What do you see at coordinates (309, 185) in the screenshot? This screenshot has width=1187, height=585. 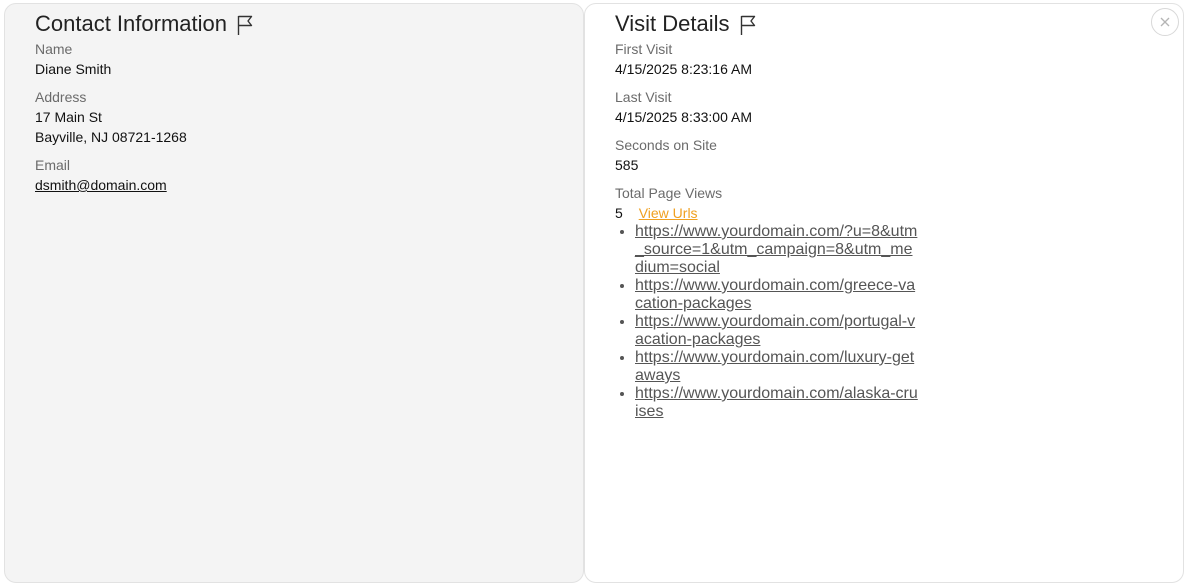 I see `email-value: dsmith@domain.com` at bounding box center [309, 185].